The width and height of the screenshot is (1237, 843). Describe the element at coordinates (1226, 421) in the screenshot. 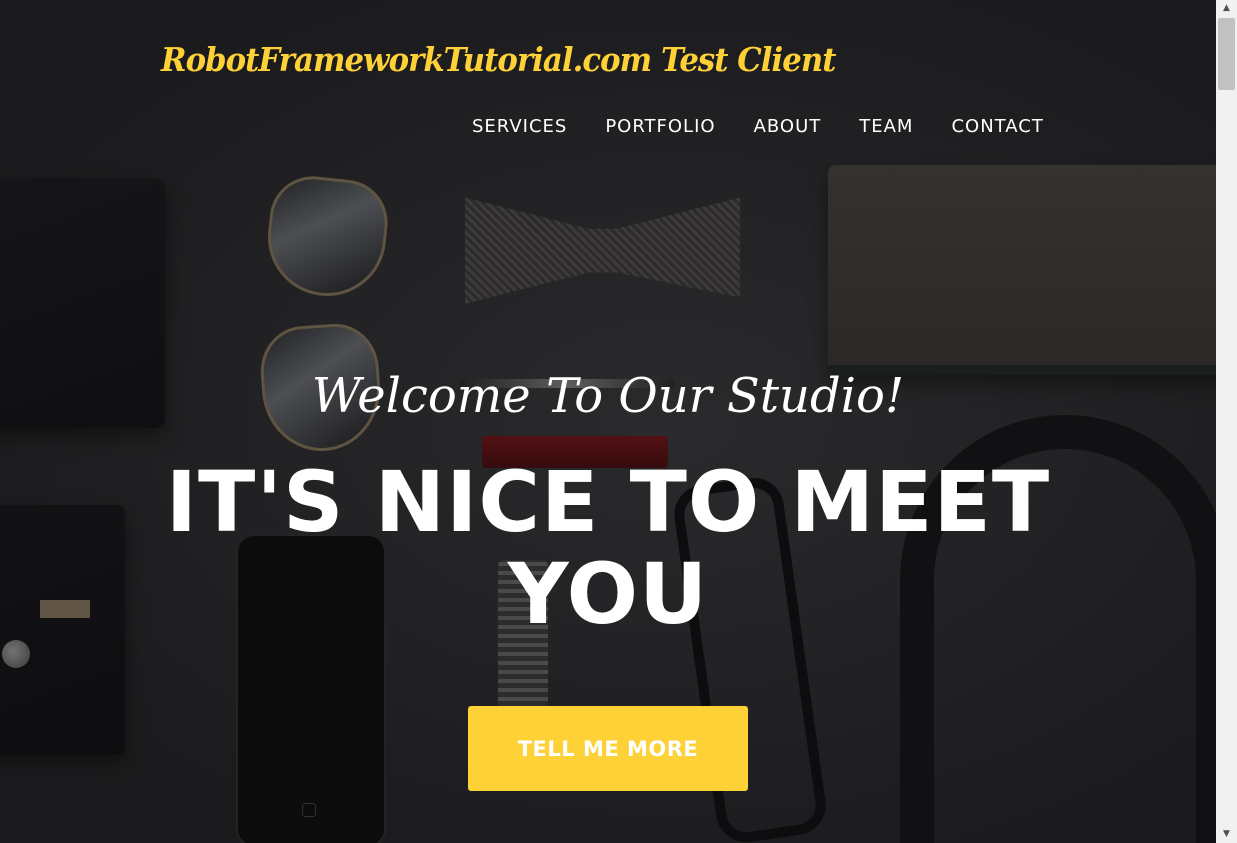

I see `vertical-scrollbar: ▲ ▼` at that location.